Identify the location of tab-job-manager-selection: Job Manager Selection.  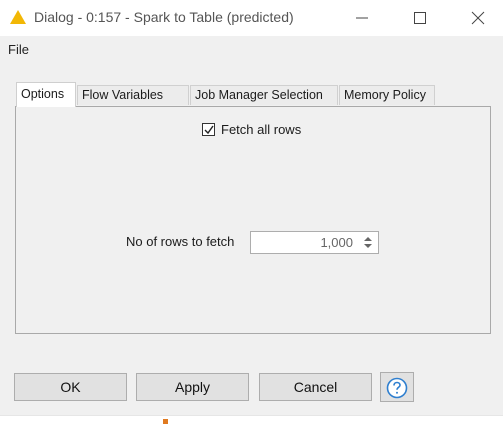
(264, 95).